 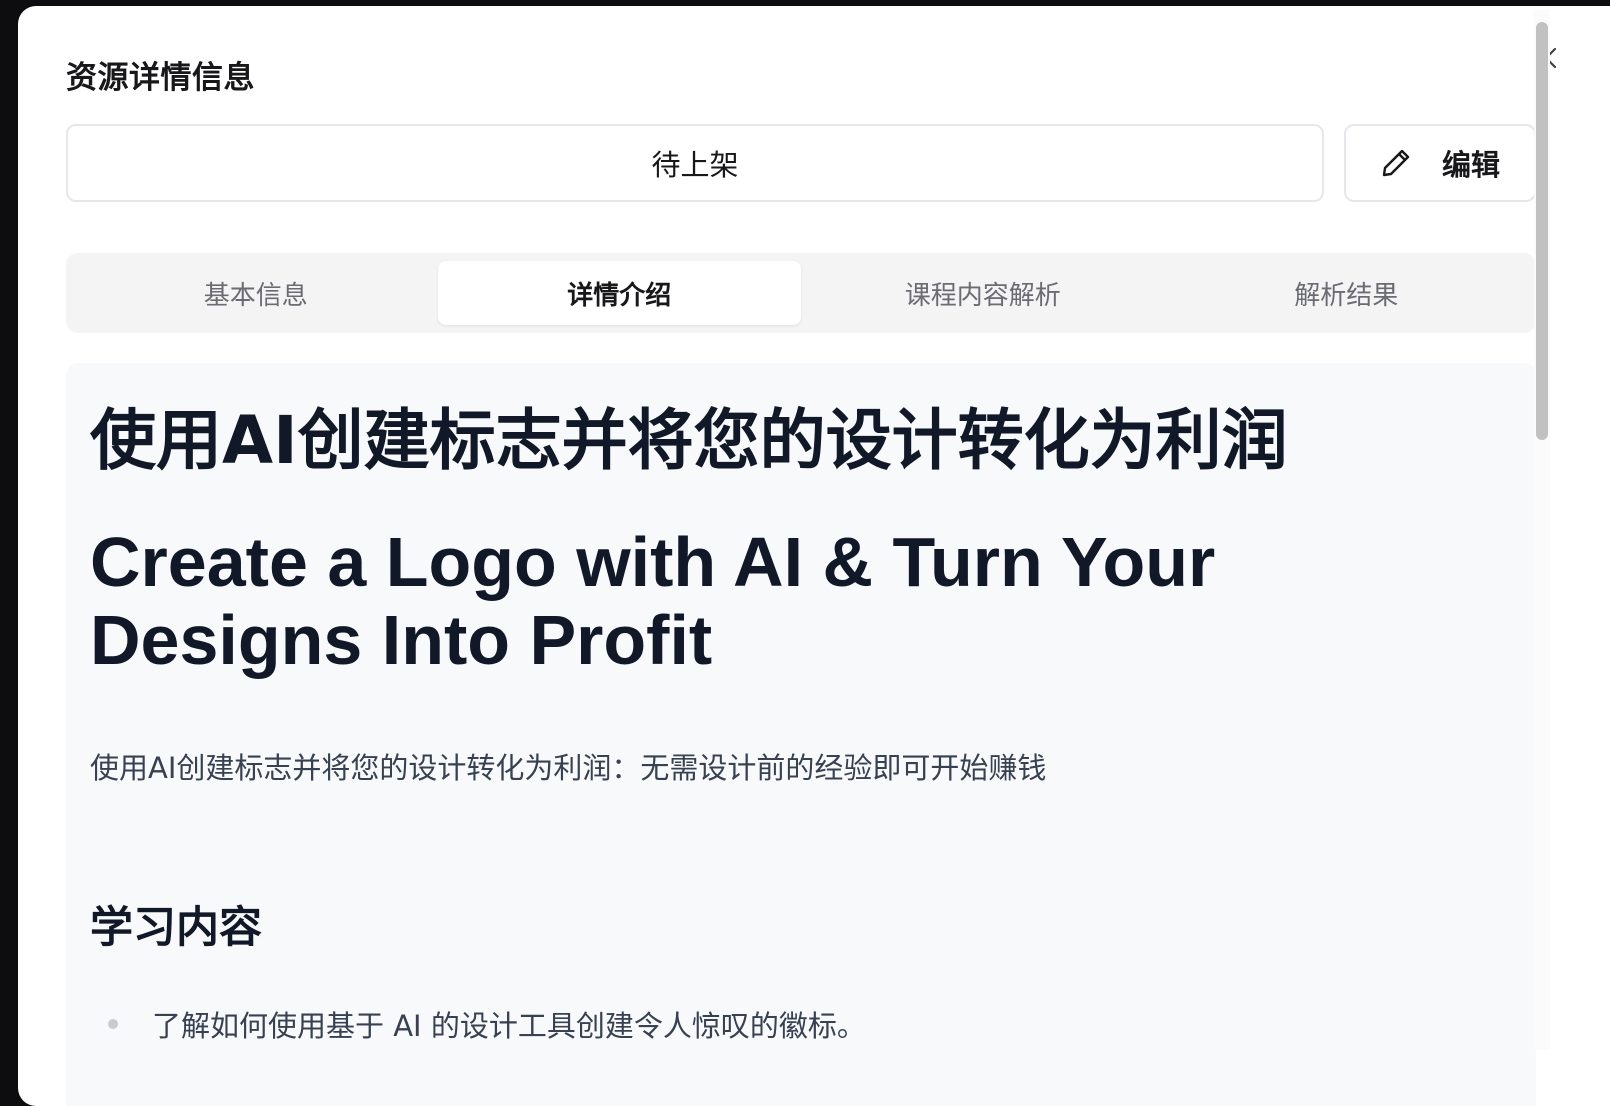 What do you see at coordinates (982, 295) in the screenshot?
I see `tab-label: 课程内容解析` at bounding box center [982, 295].